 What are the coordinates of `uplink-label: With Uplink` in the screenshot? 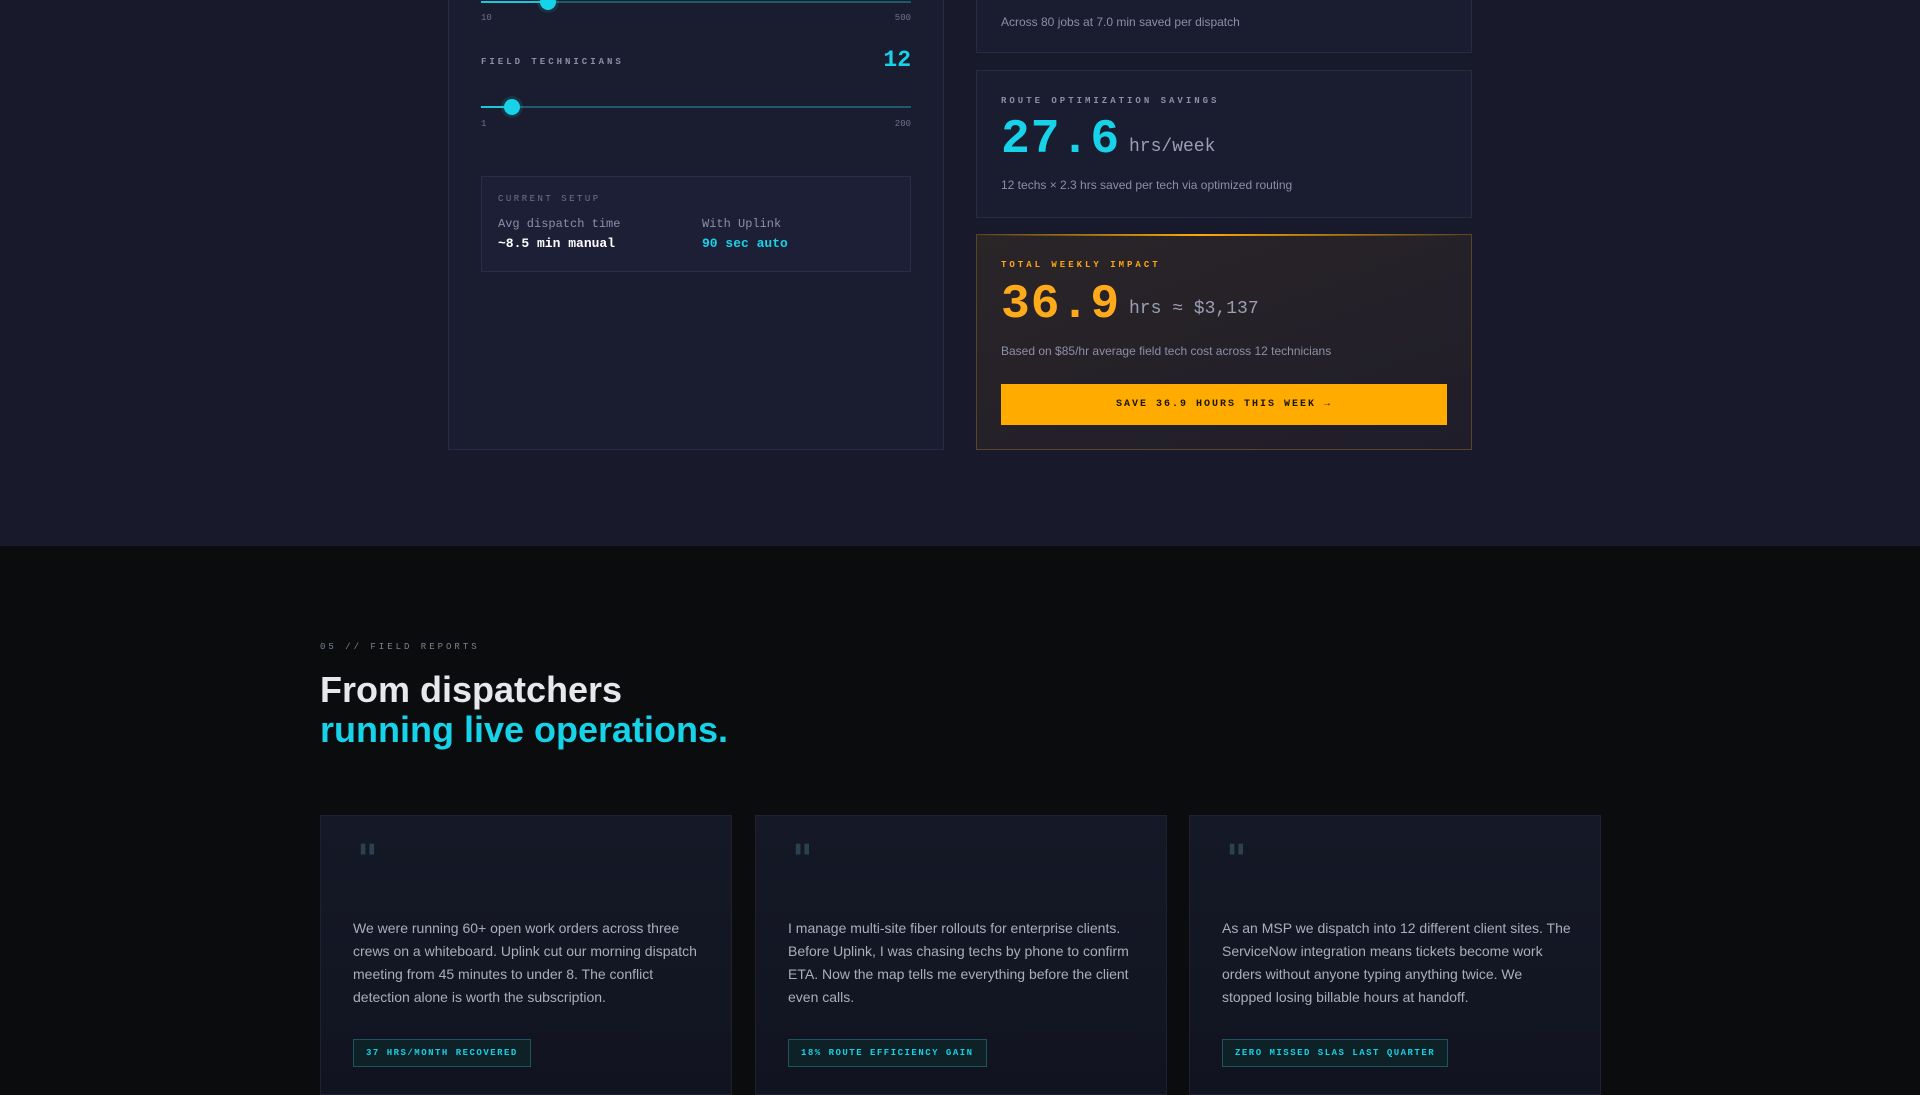 It's located at (742, 224).